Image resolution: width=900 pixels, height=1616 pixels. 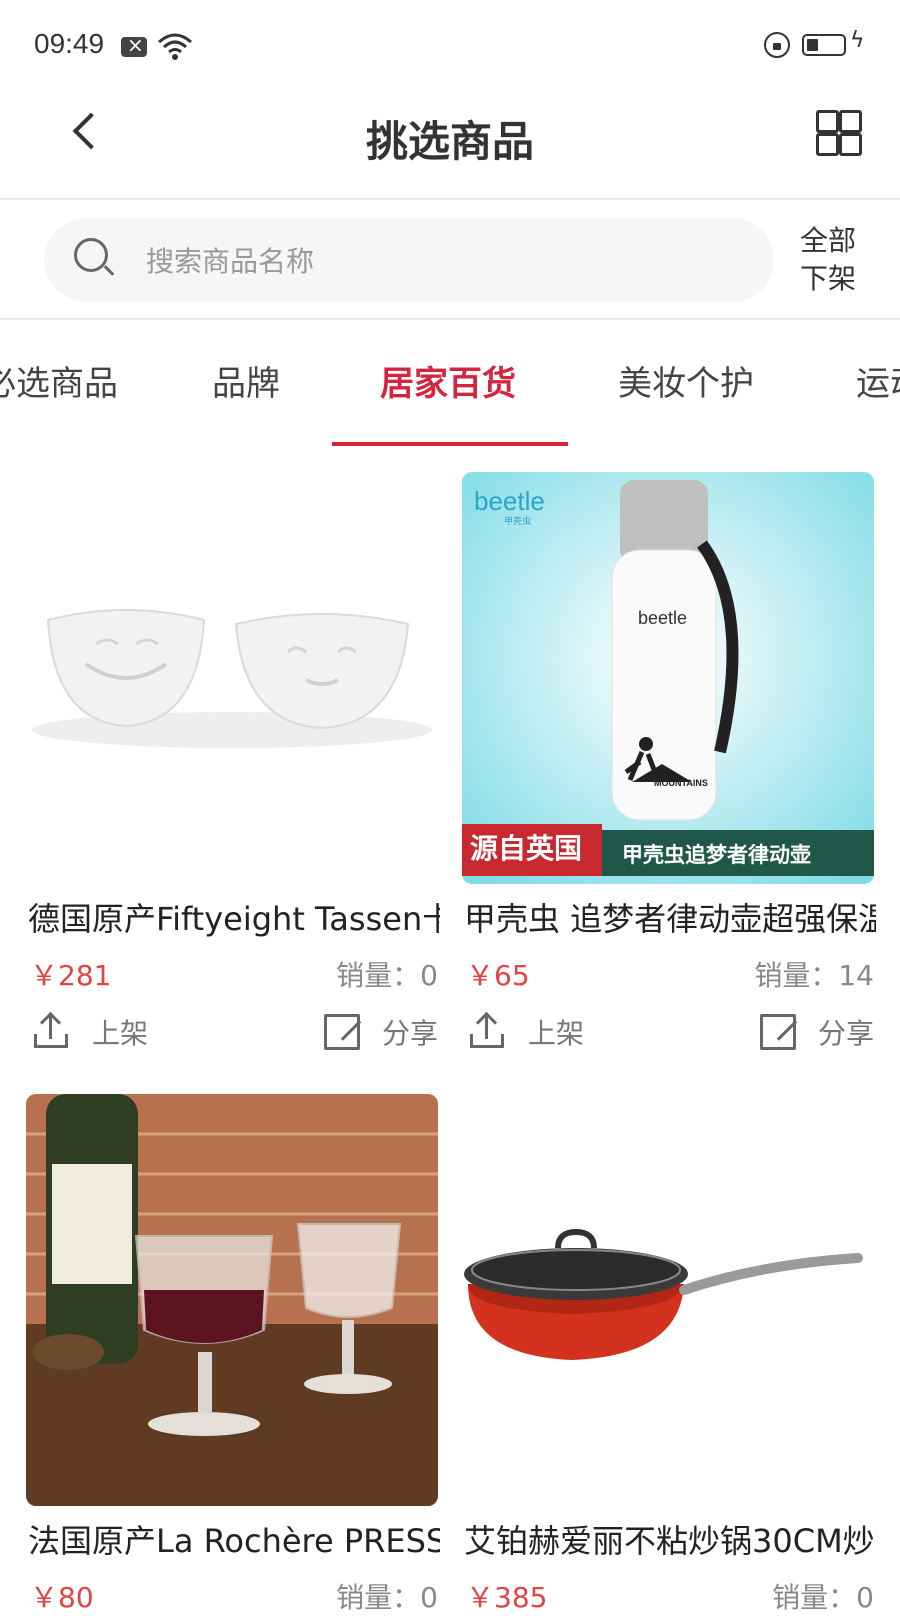 I want to click on tab-home-goods: 居家百货, so click(x=448, y=380).